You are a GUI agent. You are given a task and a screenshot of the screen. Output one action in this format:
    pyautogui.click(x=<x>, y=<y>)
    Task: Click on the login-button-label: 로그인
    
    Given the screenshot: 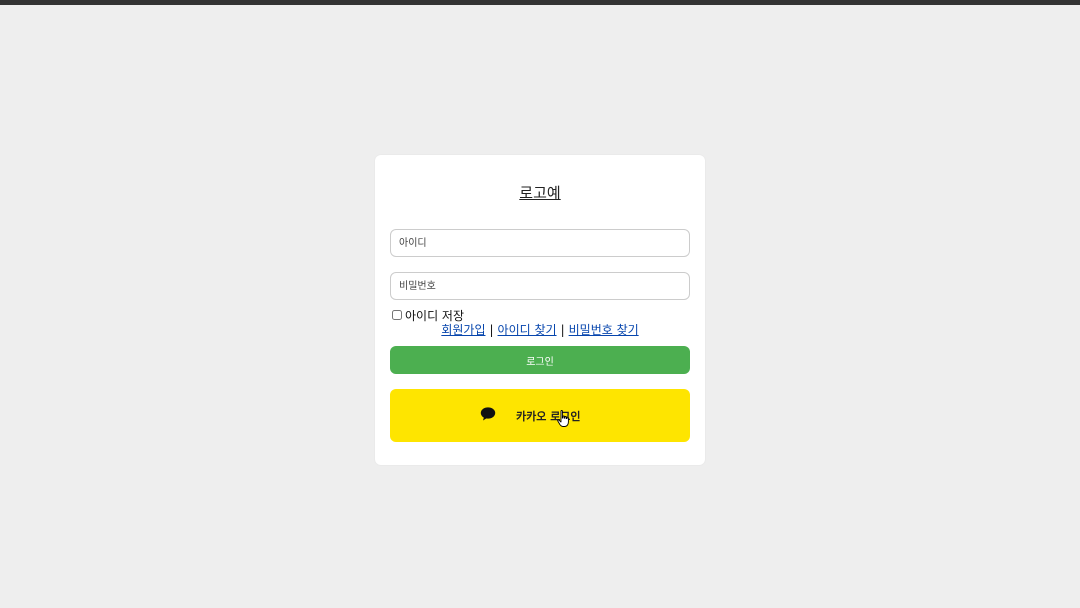 What is the action you would take?
    pyautogui.click(x=540, y=362)
    